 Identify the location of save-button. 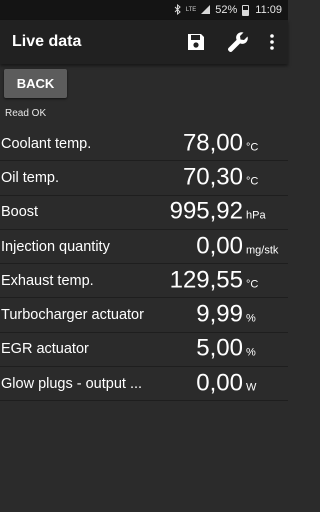
(196, 42).